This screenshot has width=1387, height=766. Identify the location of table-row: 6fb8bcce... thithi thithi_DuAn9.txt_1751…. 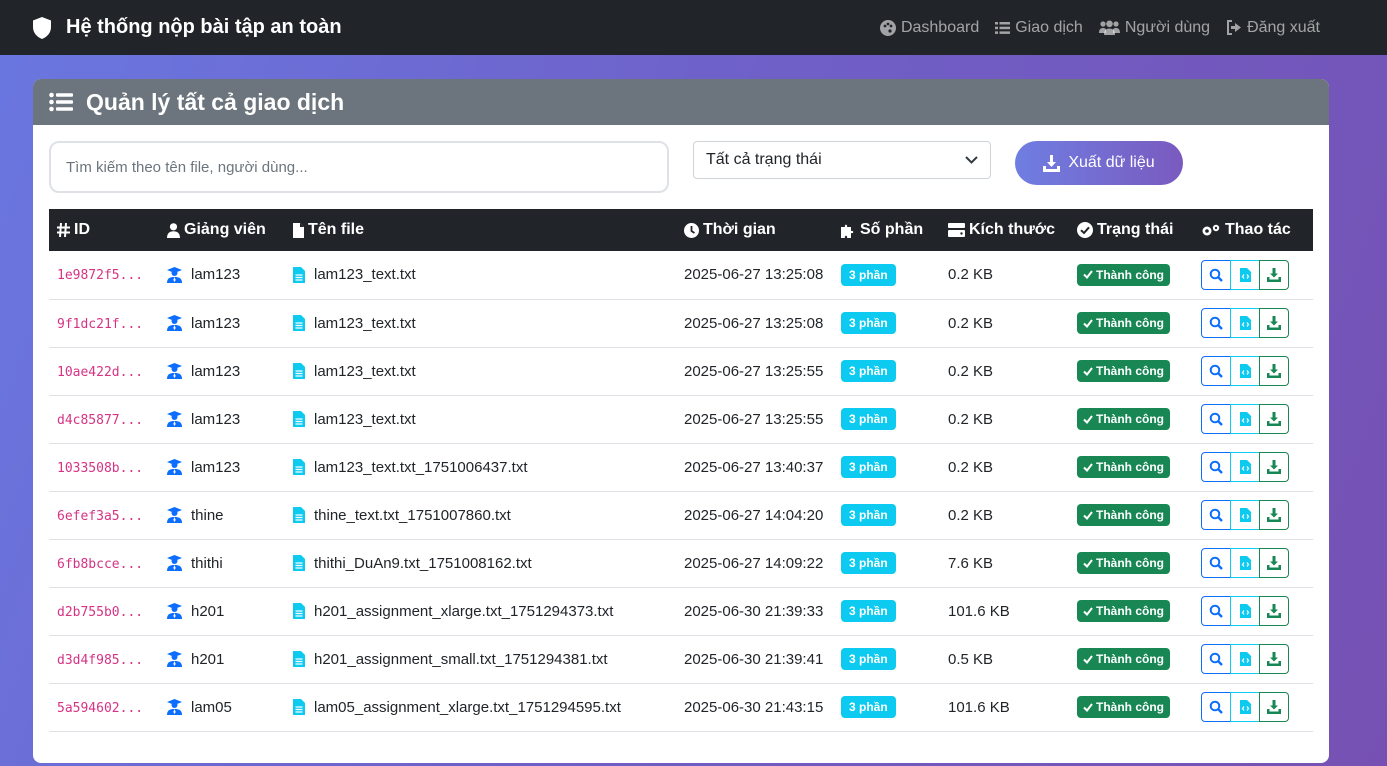
(681, 563).